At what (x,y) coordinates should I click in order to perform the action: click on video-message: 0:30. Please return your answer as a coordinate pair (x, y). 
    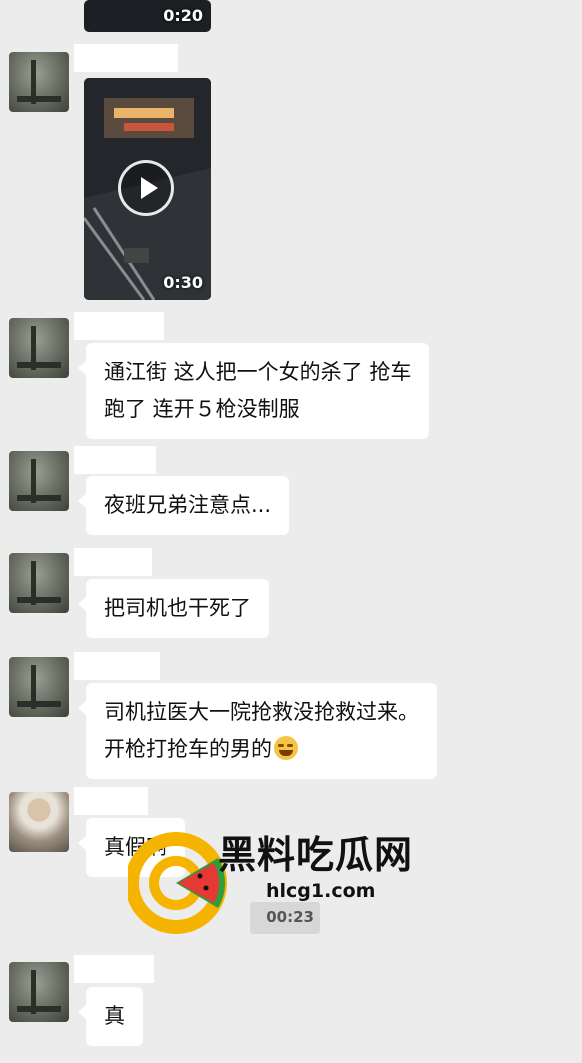
    Looking at the image, I should click on (147, 189).